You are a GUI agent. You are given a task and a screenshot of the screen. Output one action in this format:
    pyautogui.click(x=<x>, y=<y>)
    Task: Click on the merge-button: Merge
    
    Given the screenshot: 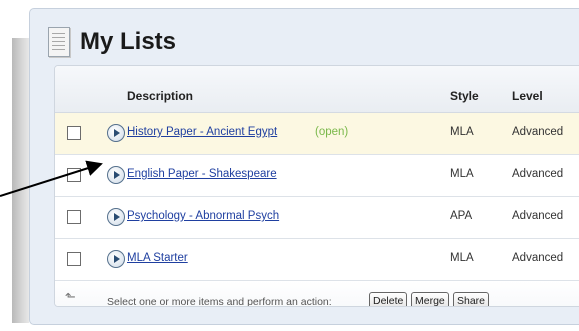 What is the action you would take?
    pyautogui.click(x=430, y=299)
    